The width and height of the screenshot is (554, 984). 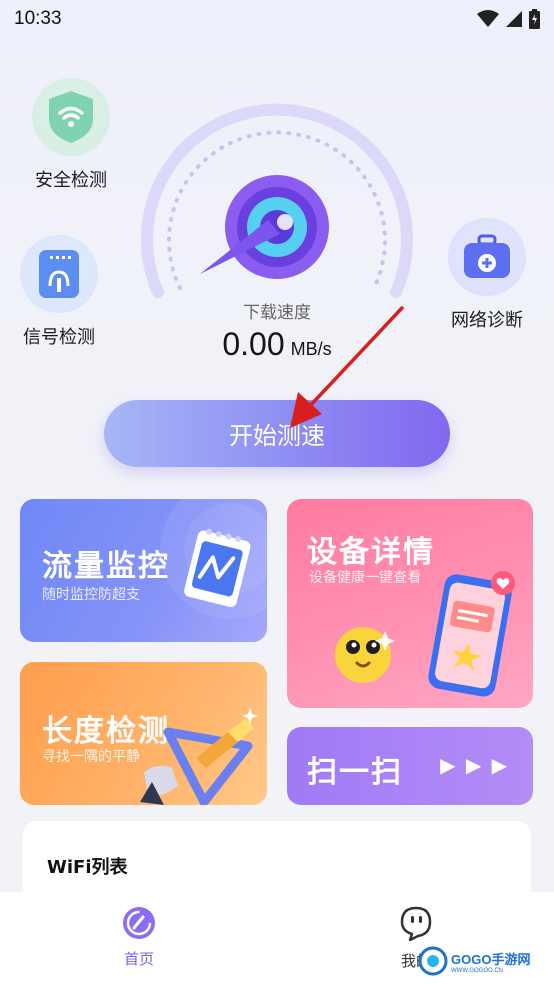 What do you see at coordinates (38, 18) in the screenshot?
I see `status-time: 10:33` at bounding box center [38, 18].